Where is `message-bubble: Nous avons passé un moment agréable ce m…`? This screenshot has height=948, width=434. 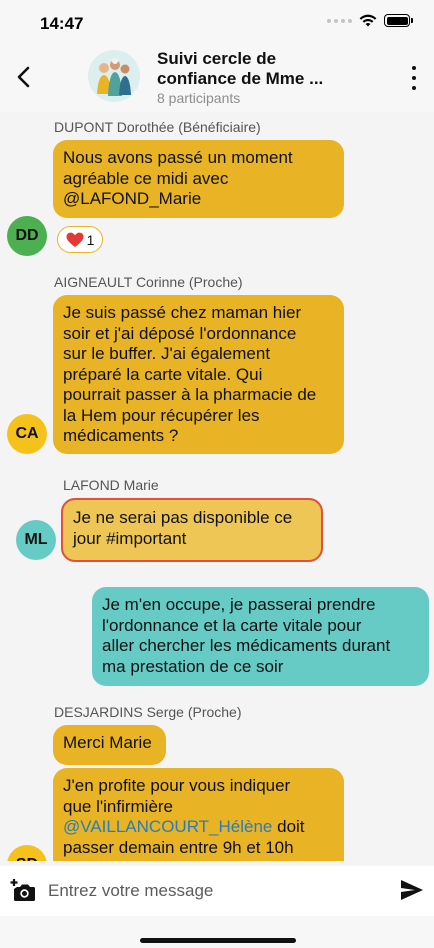 message-bubble: Nous avons passé un moment agréable ce m… is located at coordinates (198, 179).